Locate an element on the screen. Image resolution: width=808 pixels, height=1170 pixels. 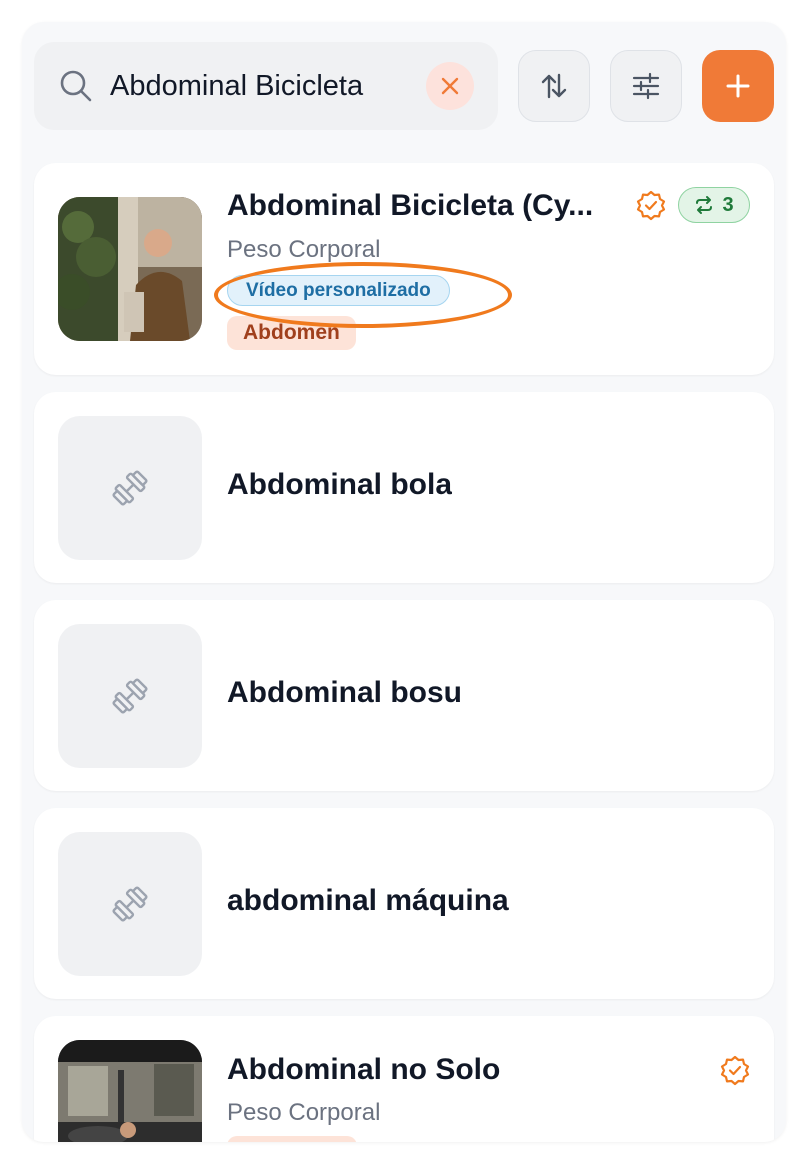
gym-photo is located at coordinates (130, 1091).